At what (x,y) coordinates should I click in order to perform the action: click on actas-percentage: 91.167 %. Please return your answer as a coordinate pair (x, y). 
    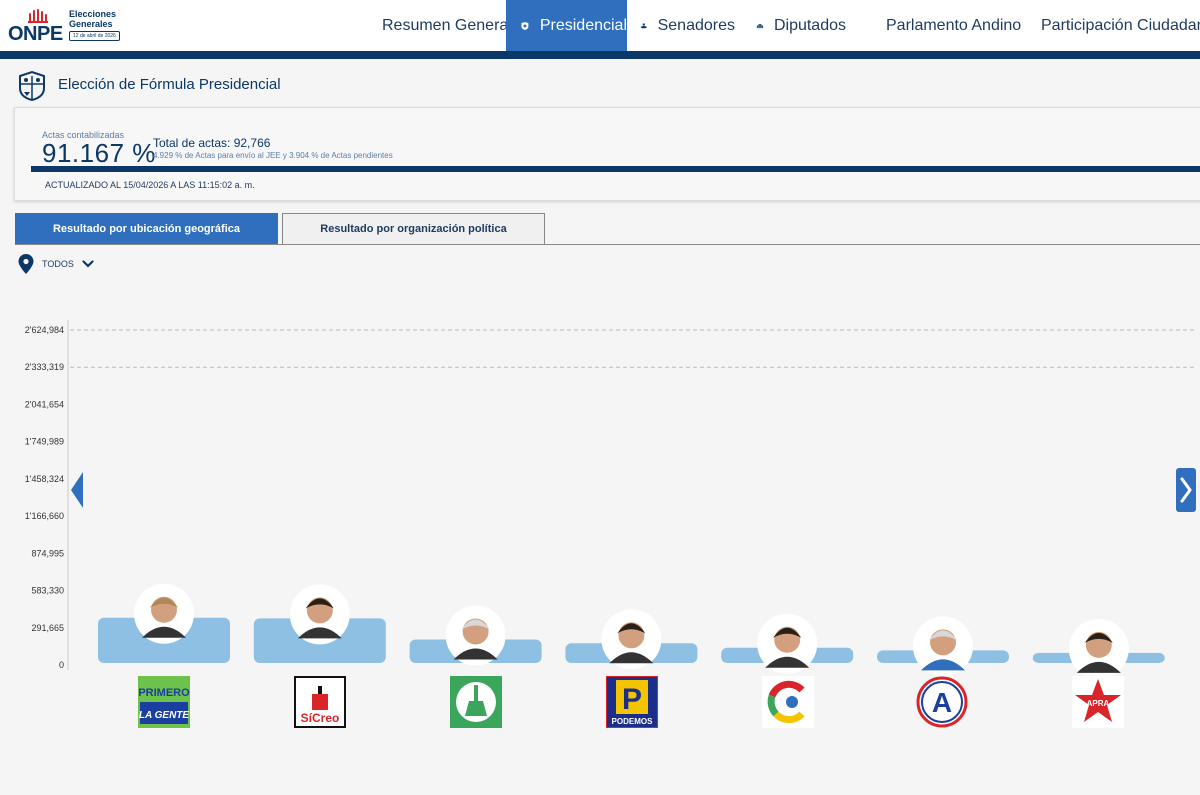
    Looking at the image, I should click on (99, 153).